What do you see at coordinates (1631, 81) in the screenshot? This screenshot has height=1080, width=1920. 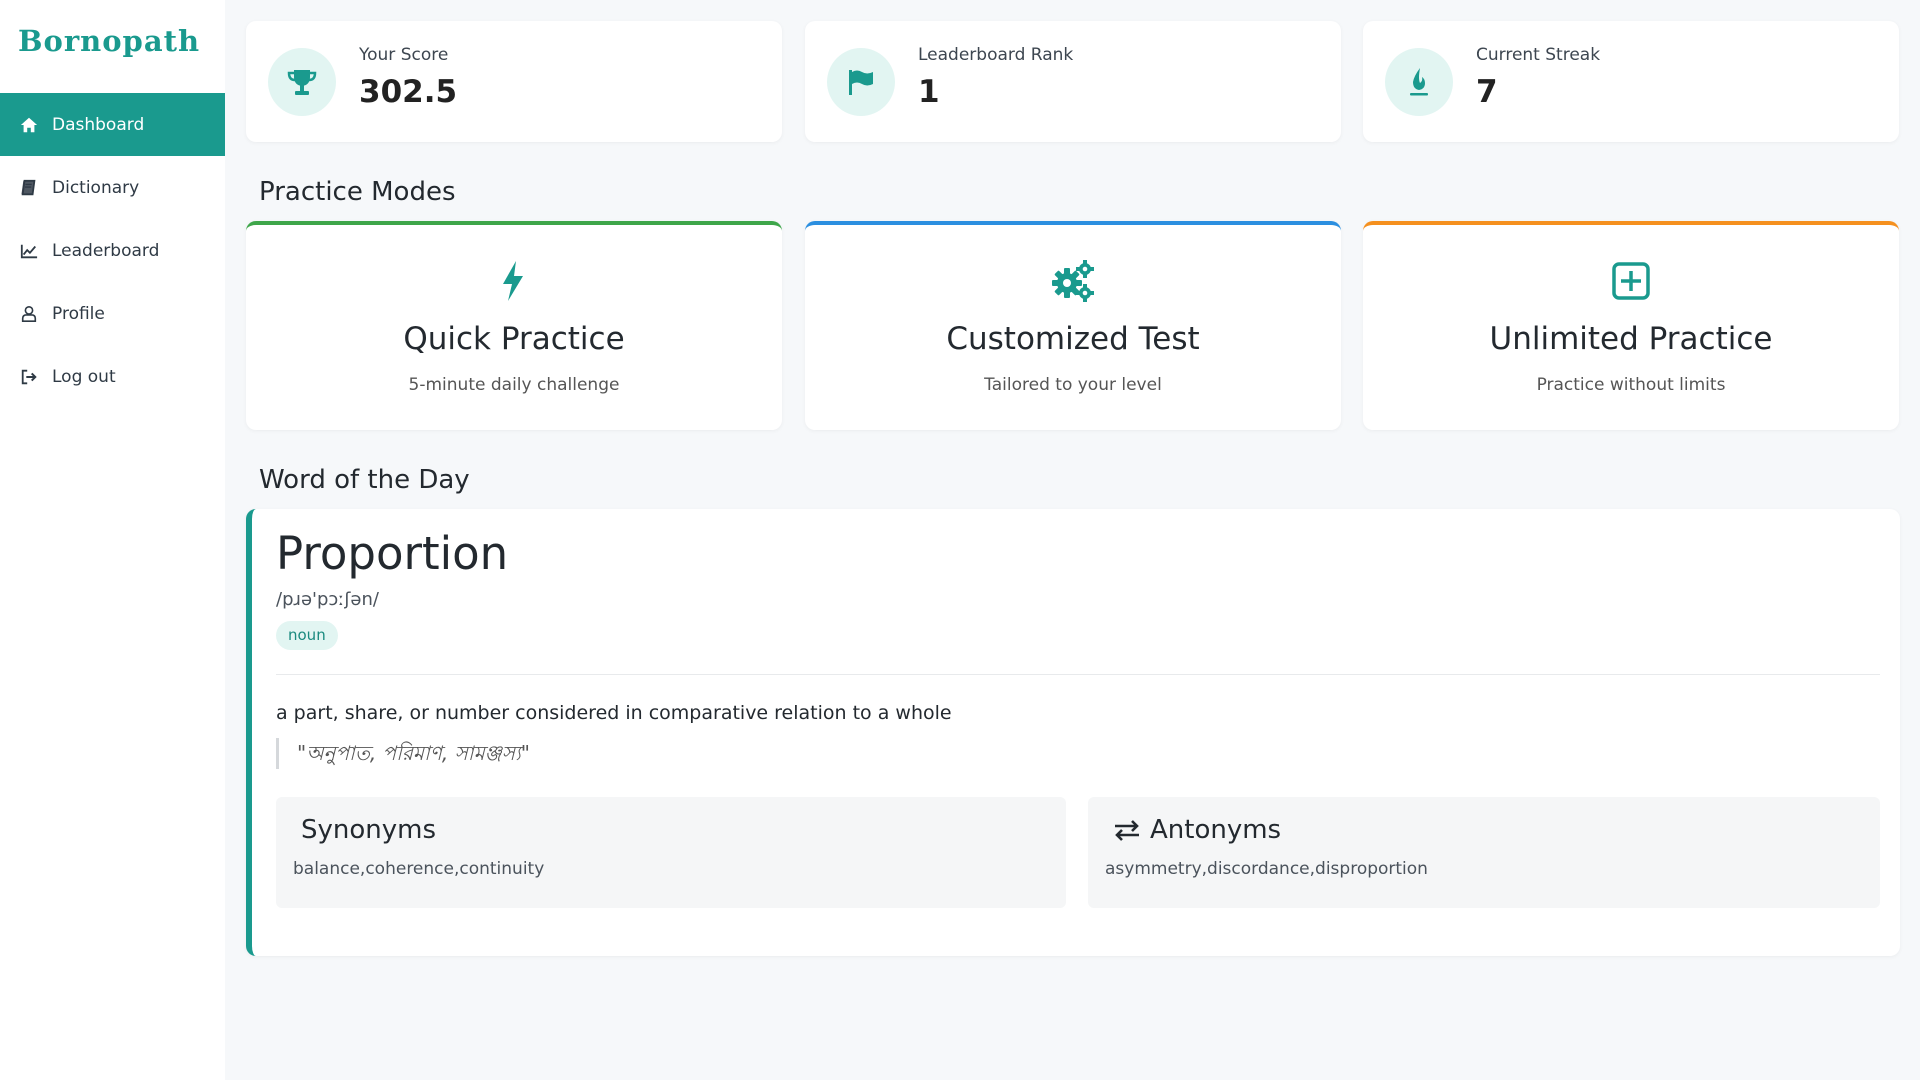 I see `streak-card: Current Streak 7` at bounding box center [1631, 81].